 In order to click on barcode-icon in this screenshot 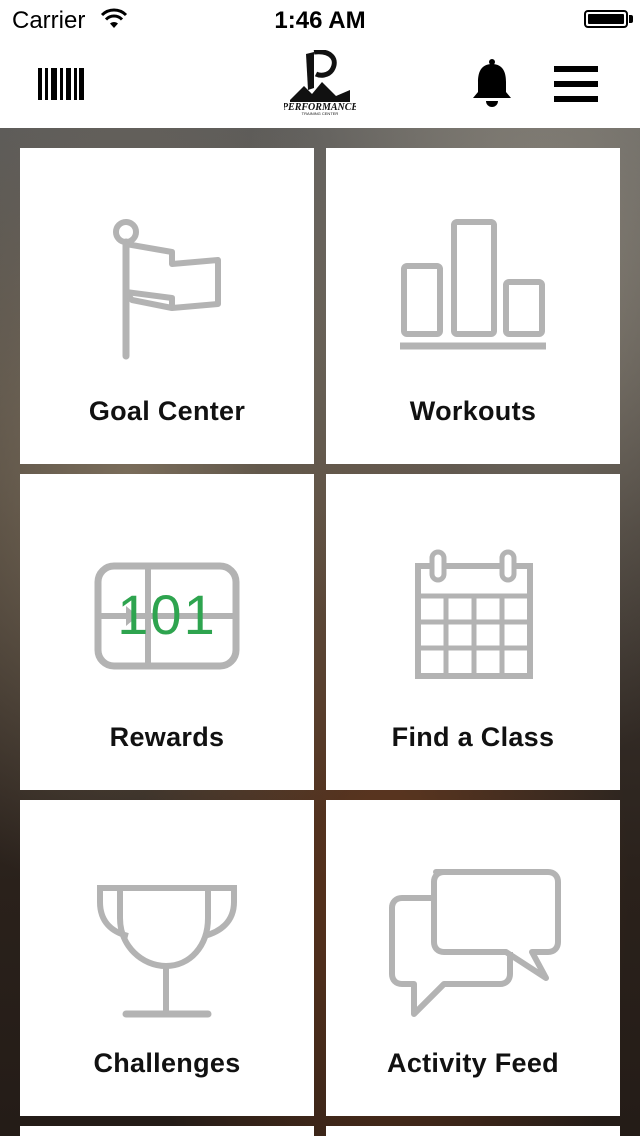, I will do `click(61, 84)`.